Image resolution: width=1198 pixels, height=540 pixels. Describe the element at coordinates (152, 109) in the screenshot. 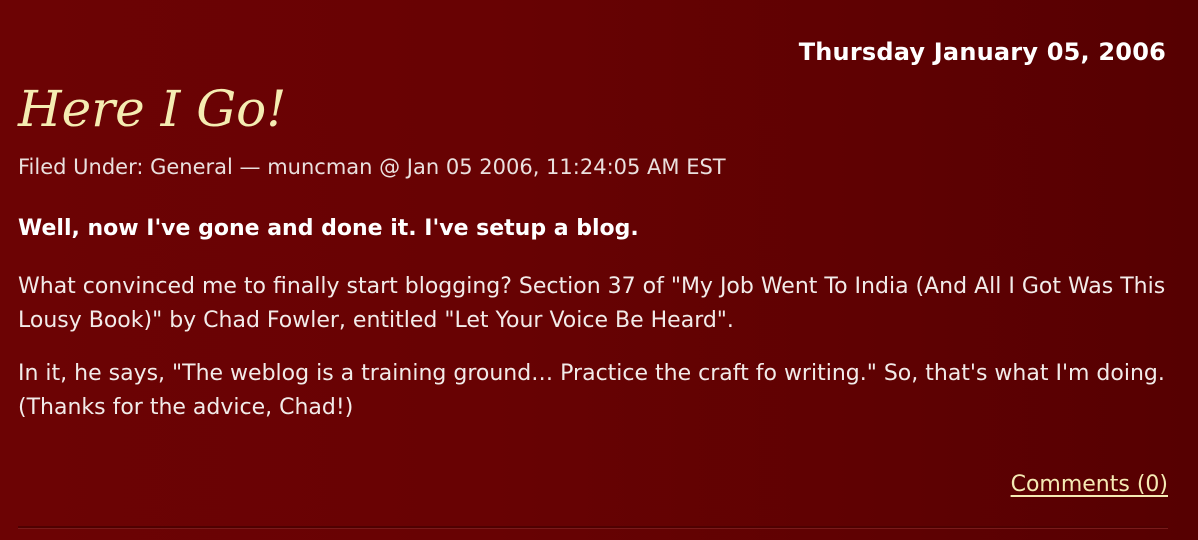

I see `post-title: Here I Go!` at that location.